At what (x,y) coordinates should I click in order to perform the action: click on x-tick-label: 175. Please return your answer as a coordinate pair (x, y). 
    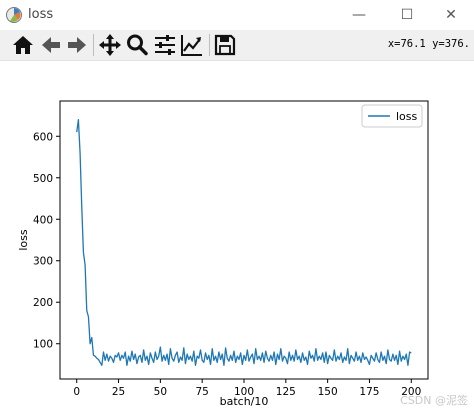
    Looking at the image, I should click on (369, 392).